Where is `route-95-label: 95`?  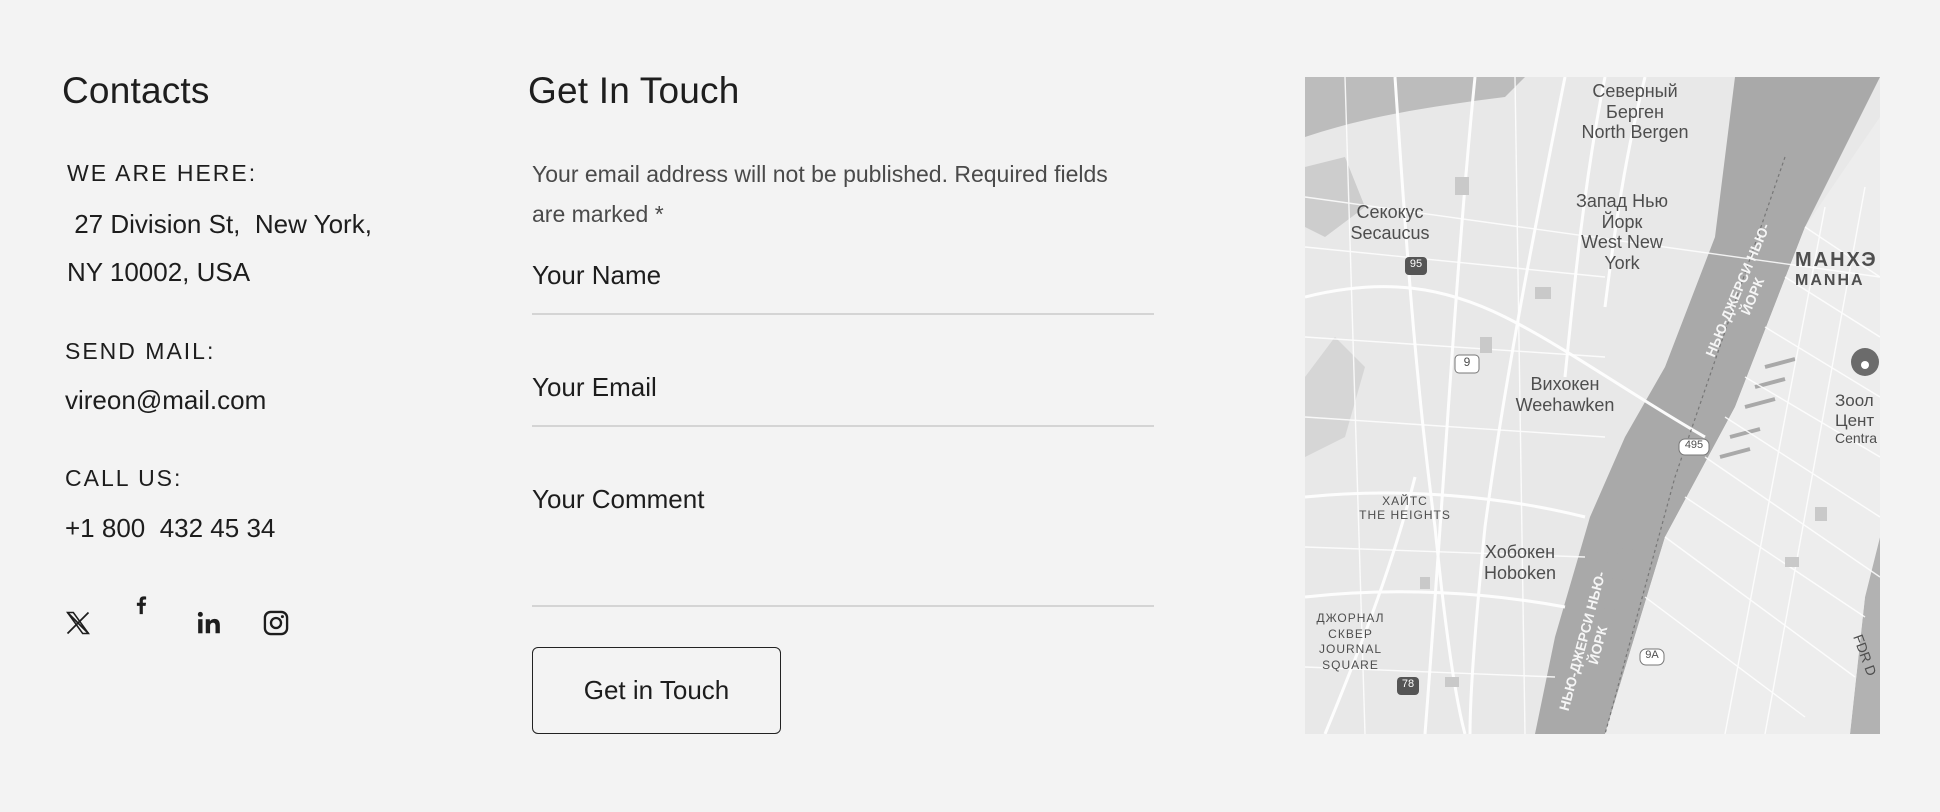 route-95-label: 95 is located at coordinates (1416, 264).